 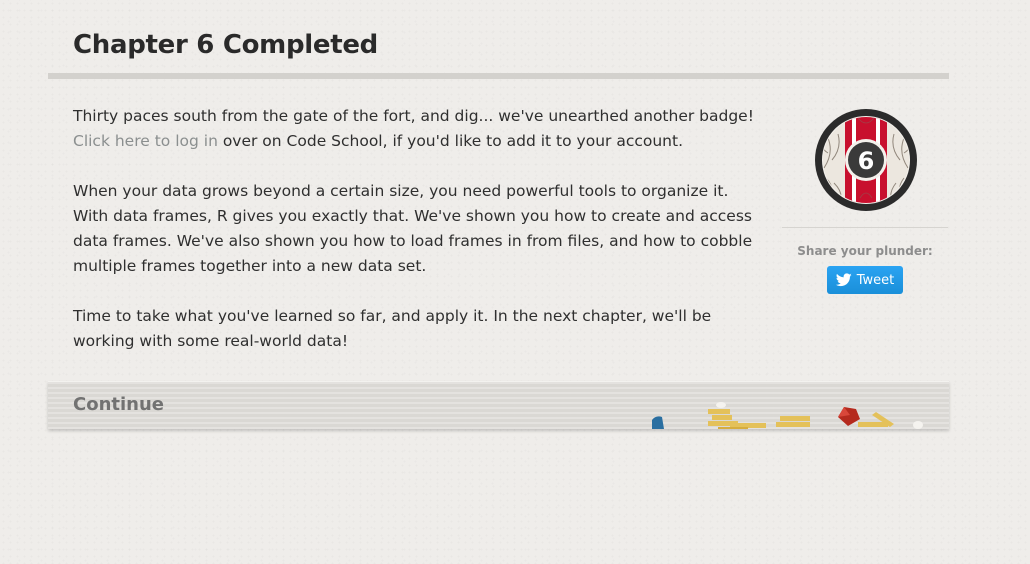 What do you see at coordinates (225, 45) in the screenshot?
I see `page-title: Chapter 6 Completed` at bounding box center [225, 45].